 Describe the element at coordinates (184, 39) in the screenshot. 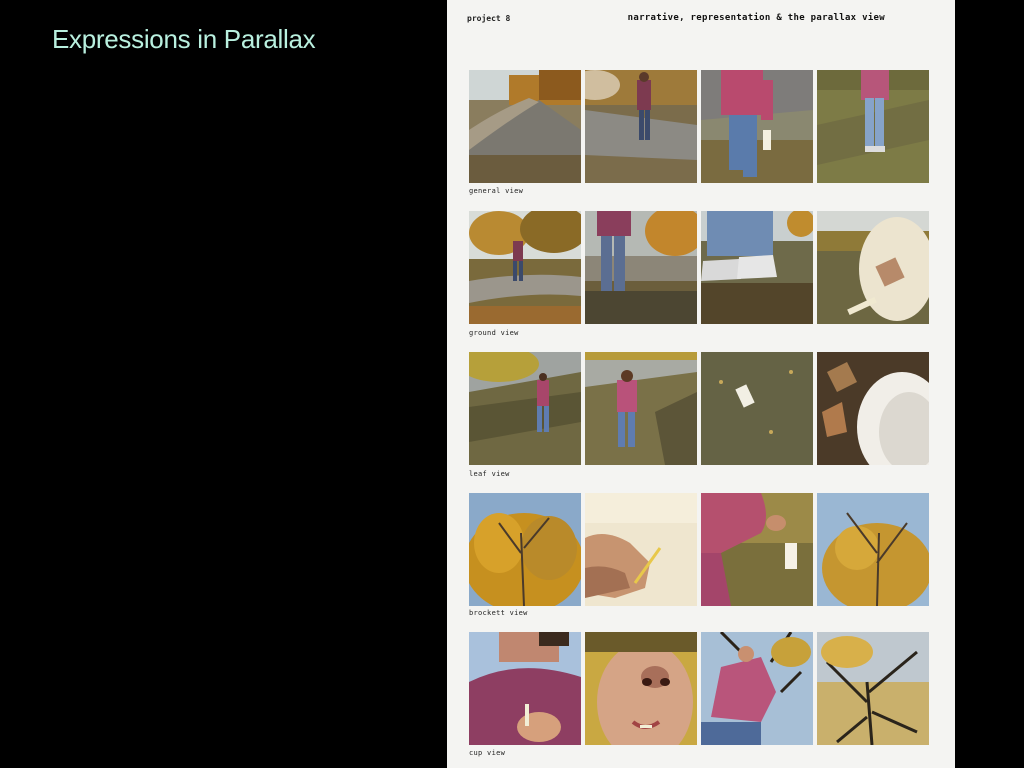

I see `slide-title: Expressions in Parallax` at that location.